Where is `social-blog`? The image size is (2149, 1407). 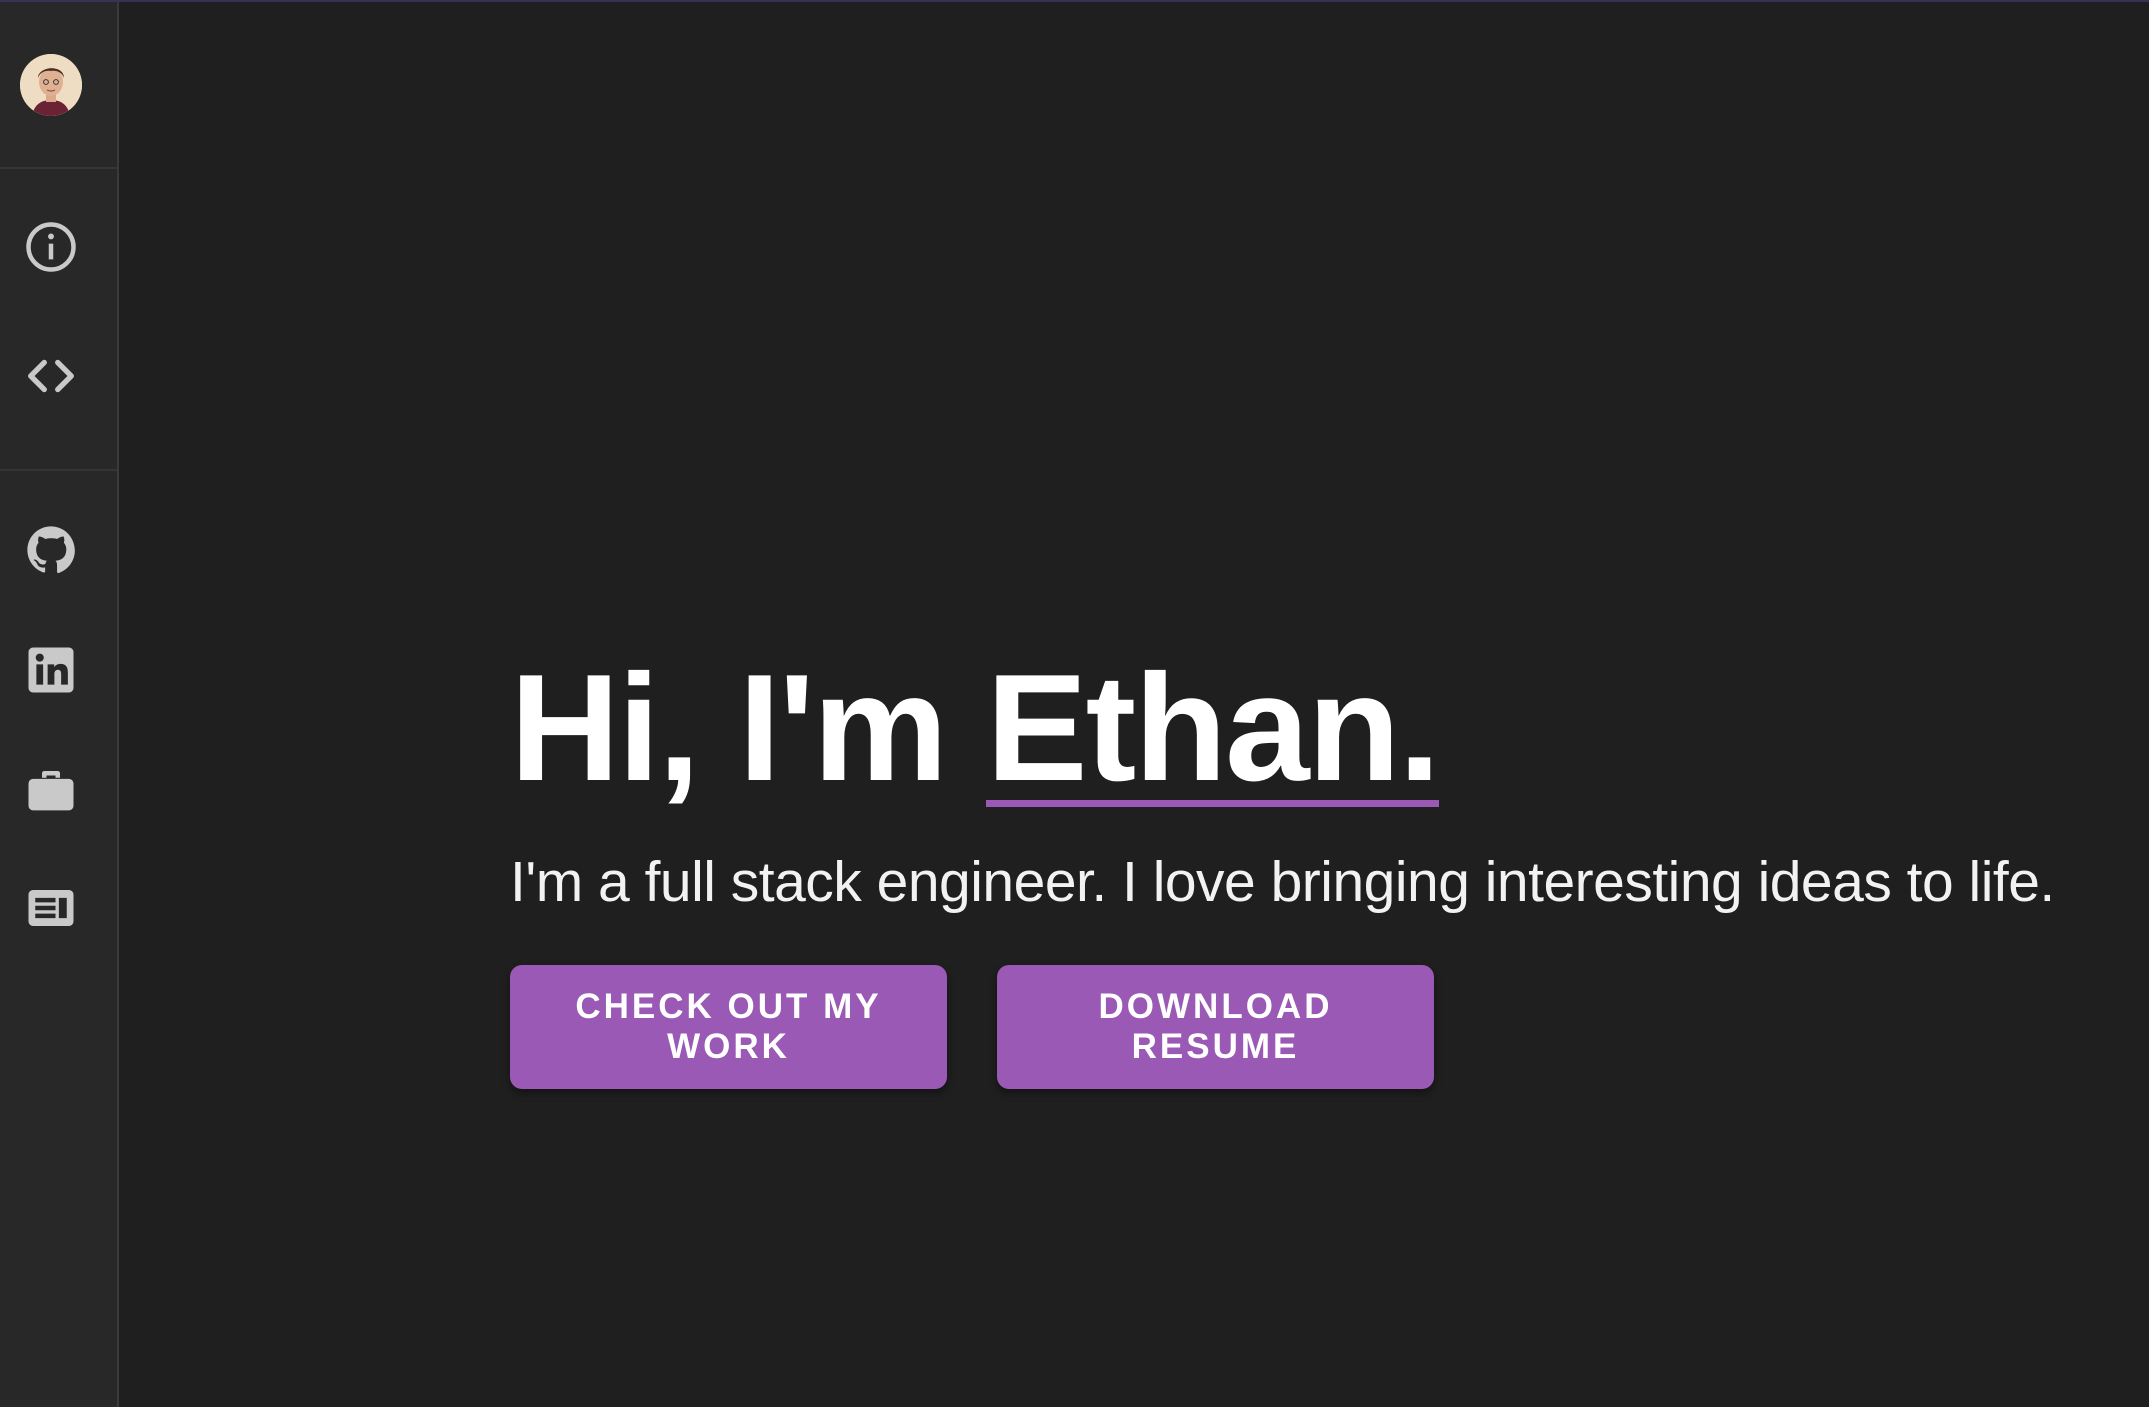
social-blog is located at coordinates (51, 908).